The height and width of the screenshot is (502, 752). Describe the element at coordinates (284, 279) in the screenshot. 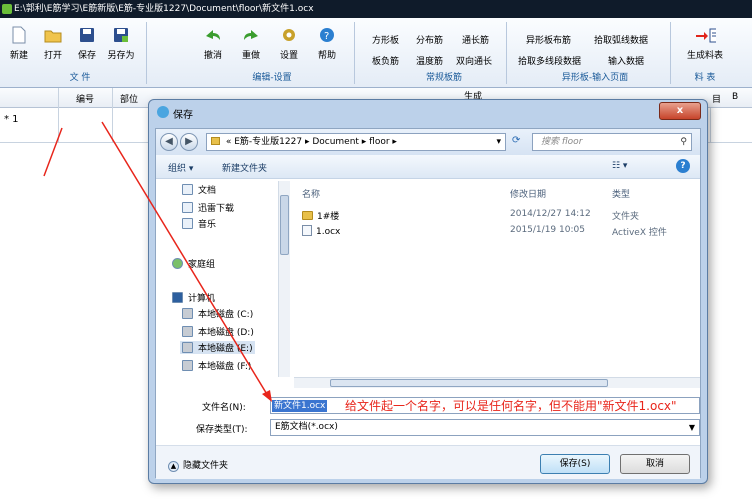

I see `nav-scrollbar` at that location.